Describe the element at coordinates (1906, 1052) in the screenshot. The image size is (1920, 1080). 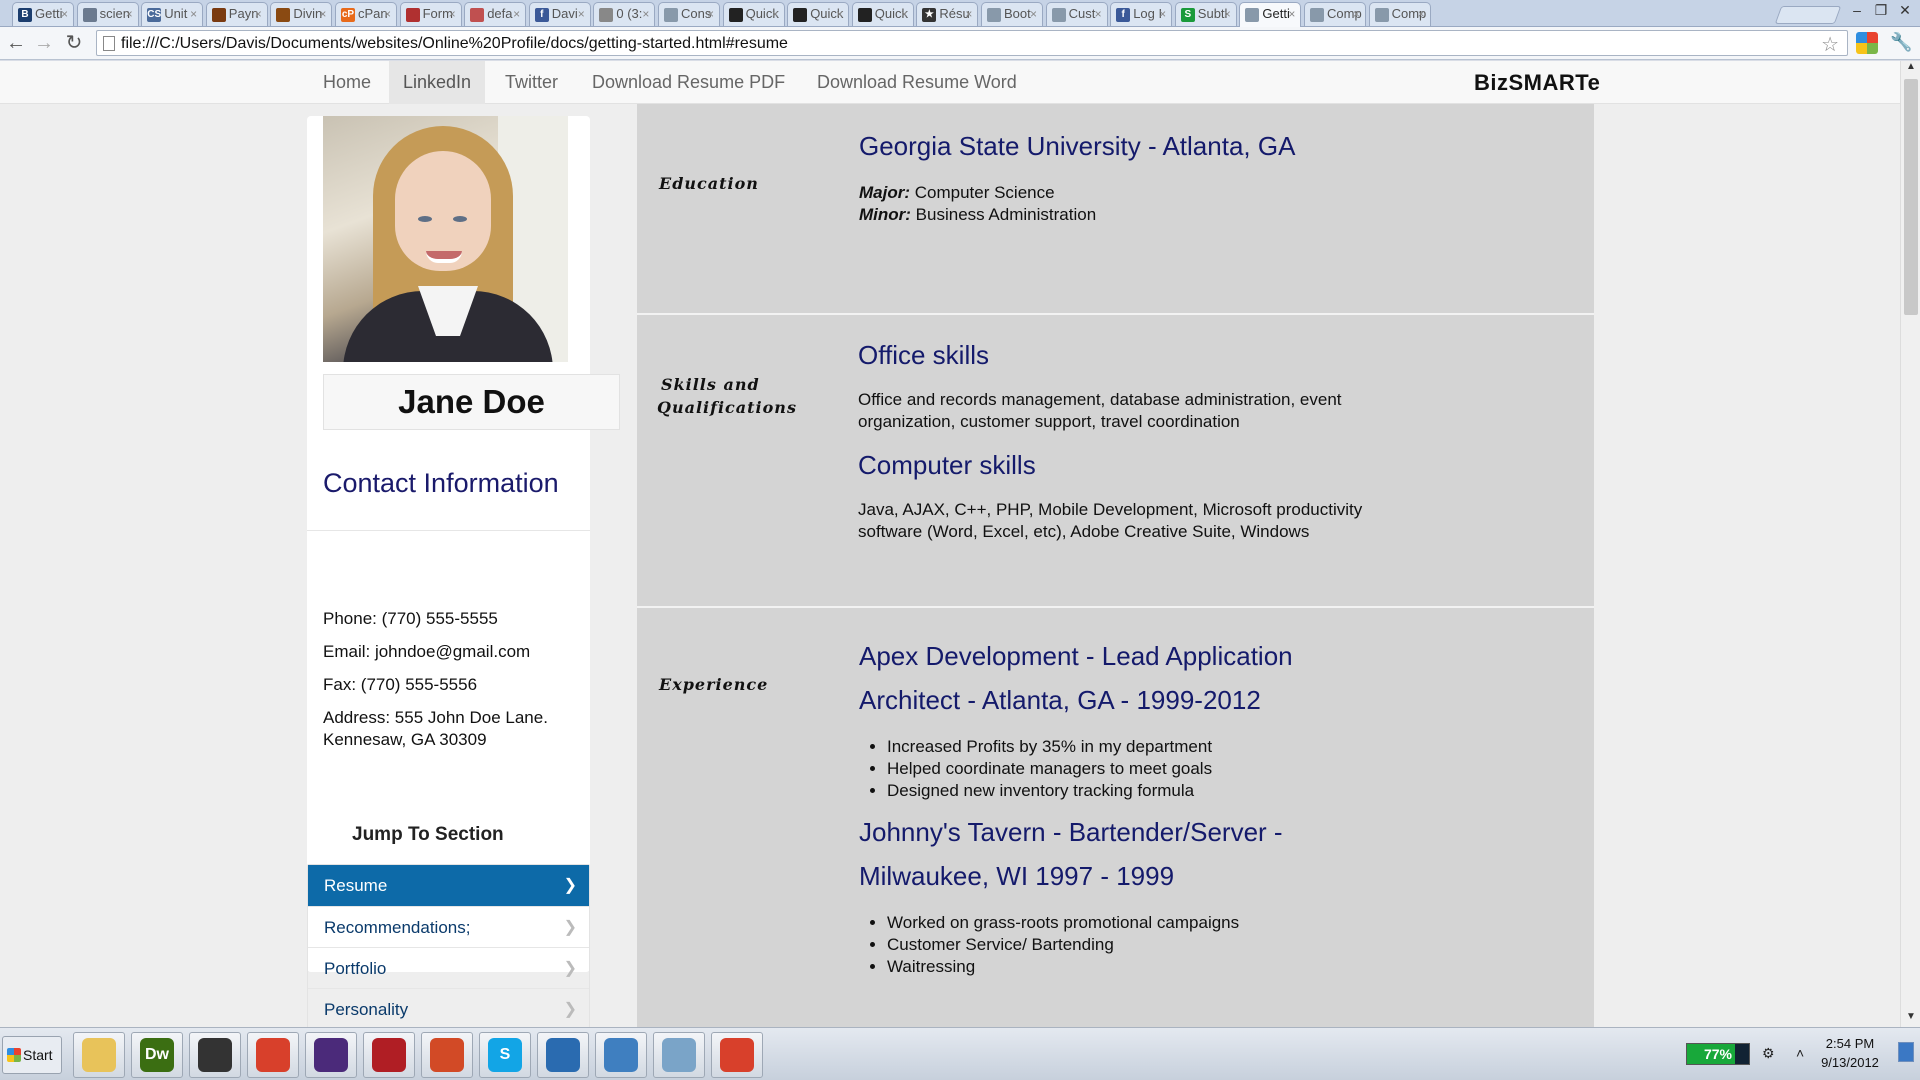
I see `show-desktop-button` at that location.